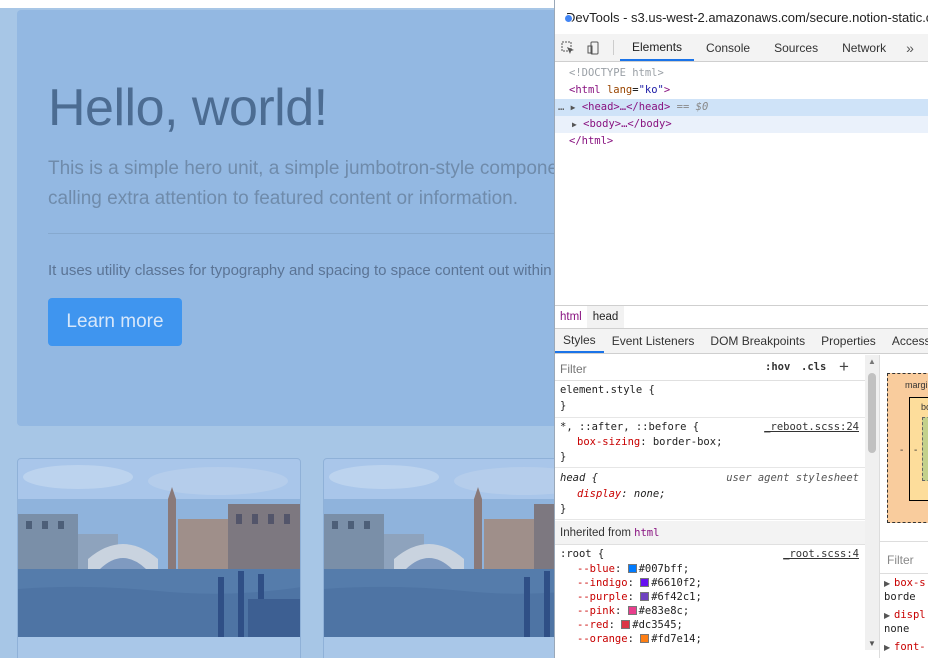 This screenshot has height=658, width=928. Describe the element at coordinates (673, 639) in the screenshot. I see `property-value: #fd7e14` at that location.